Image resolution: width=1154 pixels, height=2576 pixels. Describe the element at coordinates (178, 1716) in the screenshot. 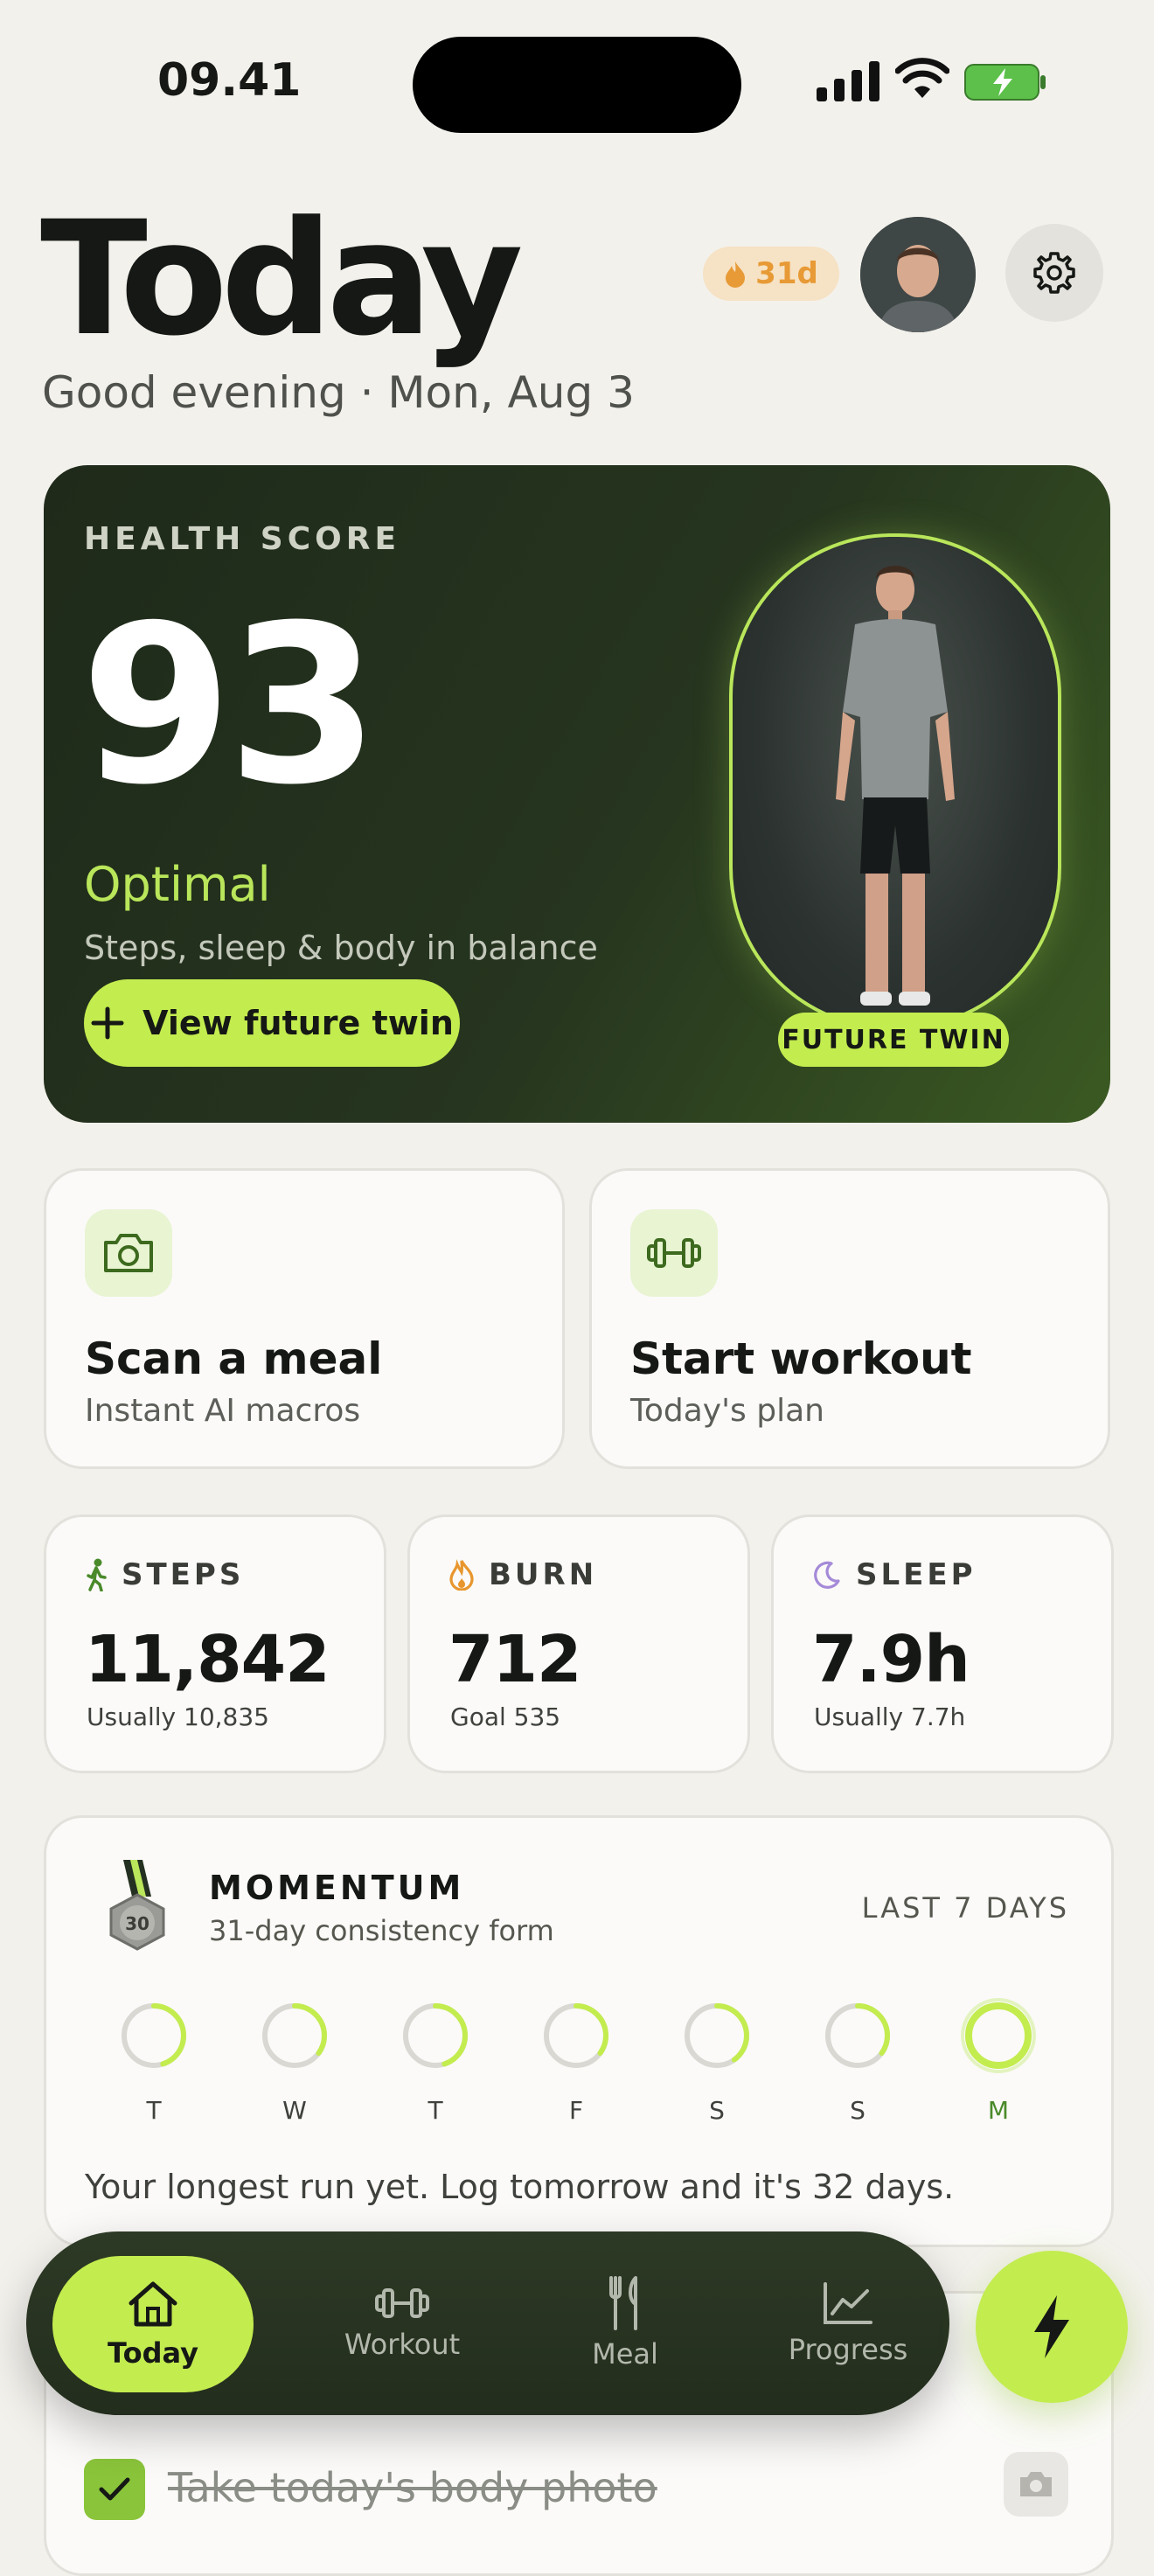

I see `steps-sub: Usually 10,835` at that location.